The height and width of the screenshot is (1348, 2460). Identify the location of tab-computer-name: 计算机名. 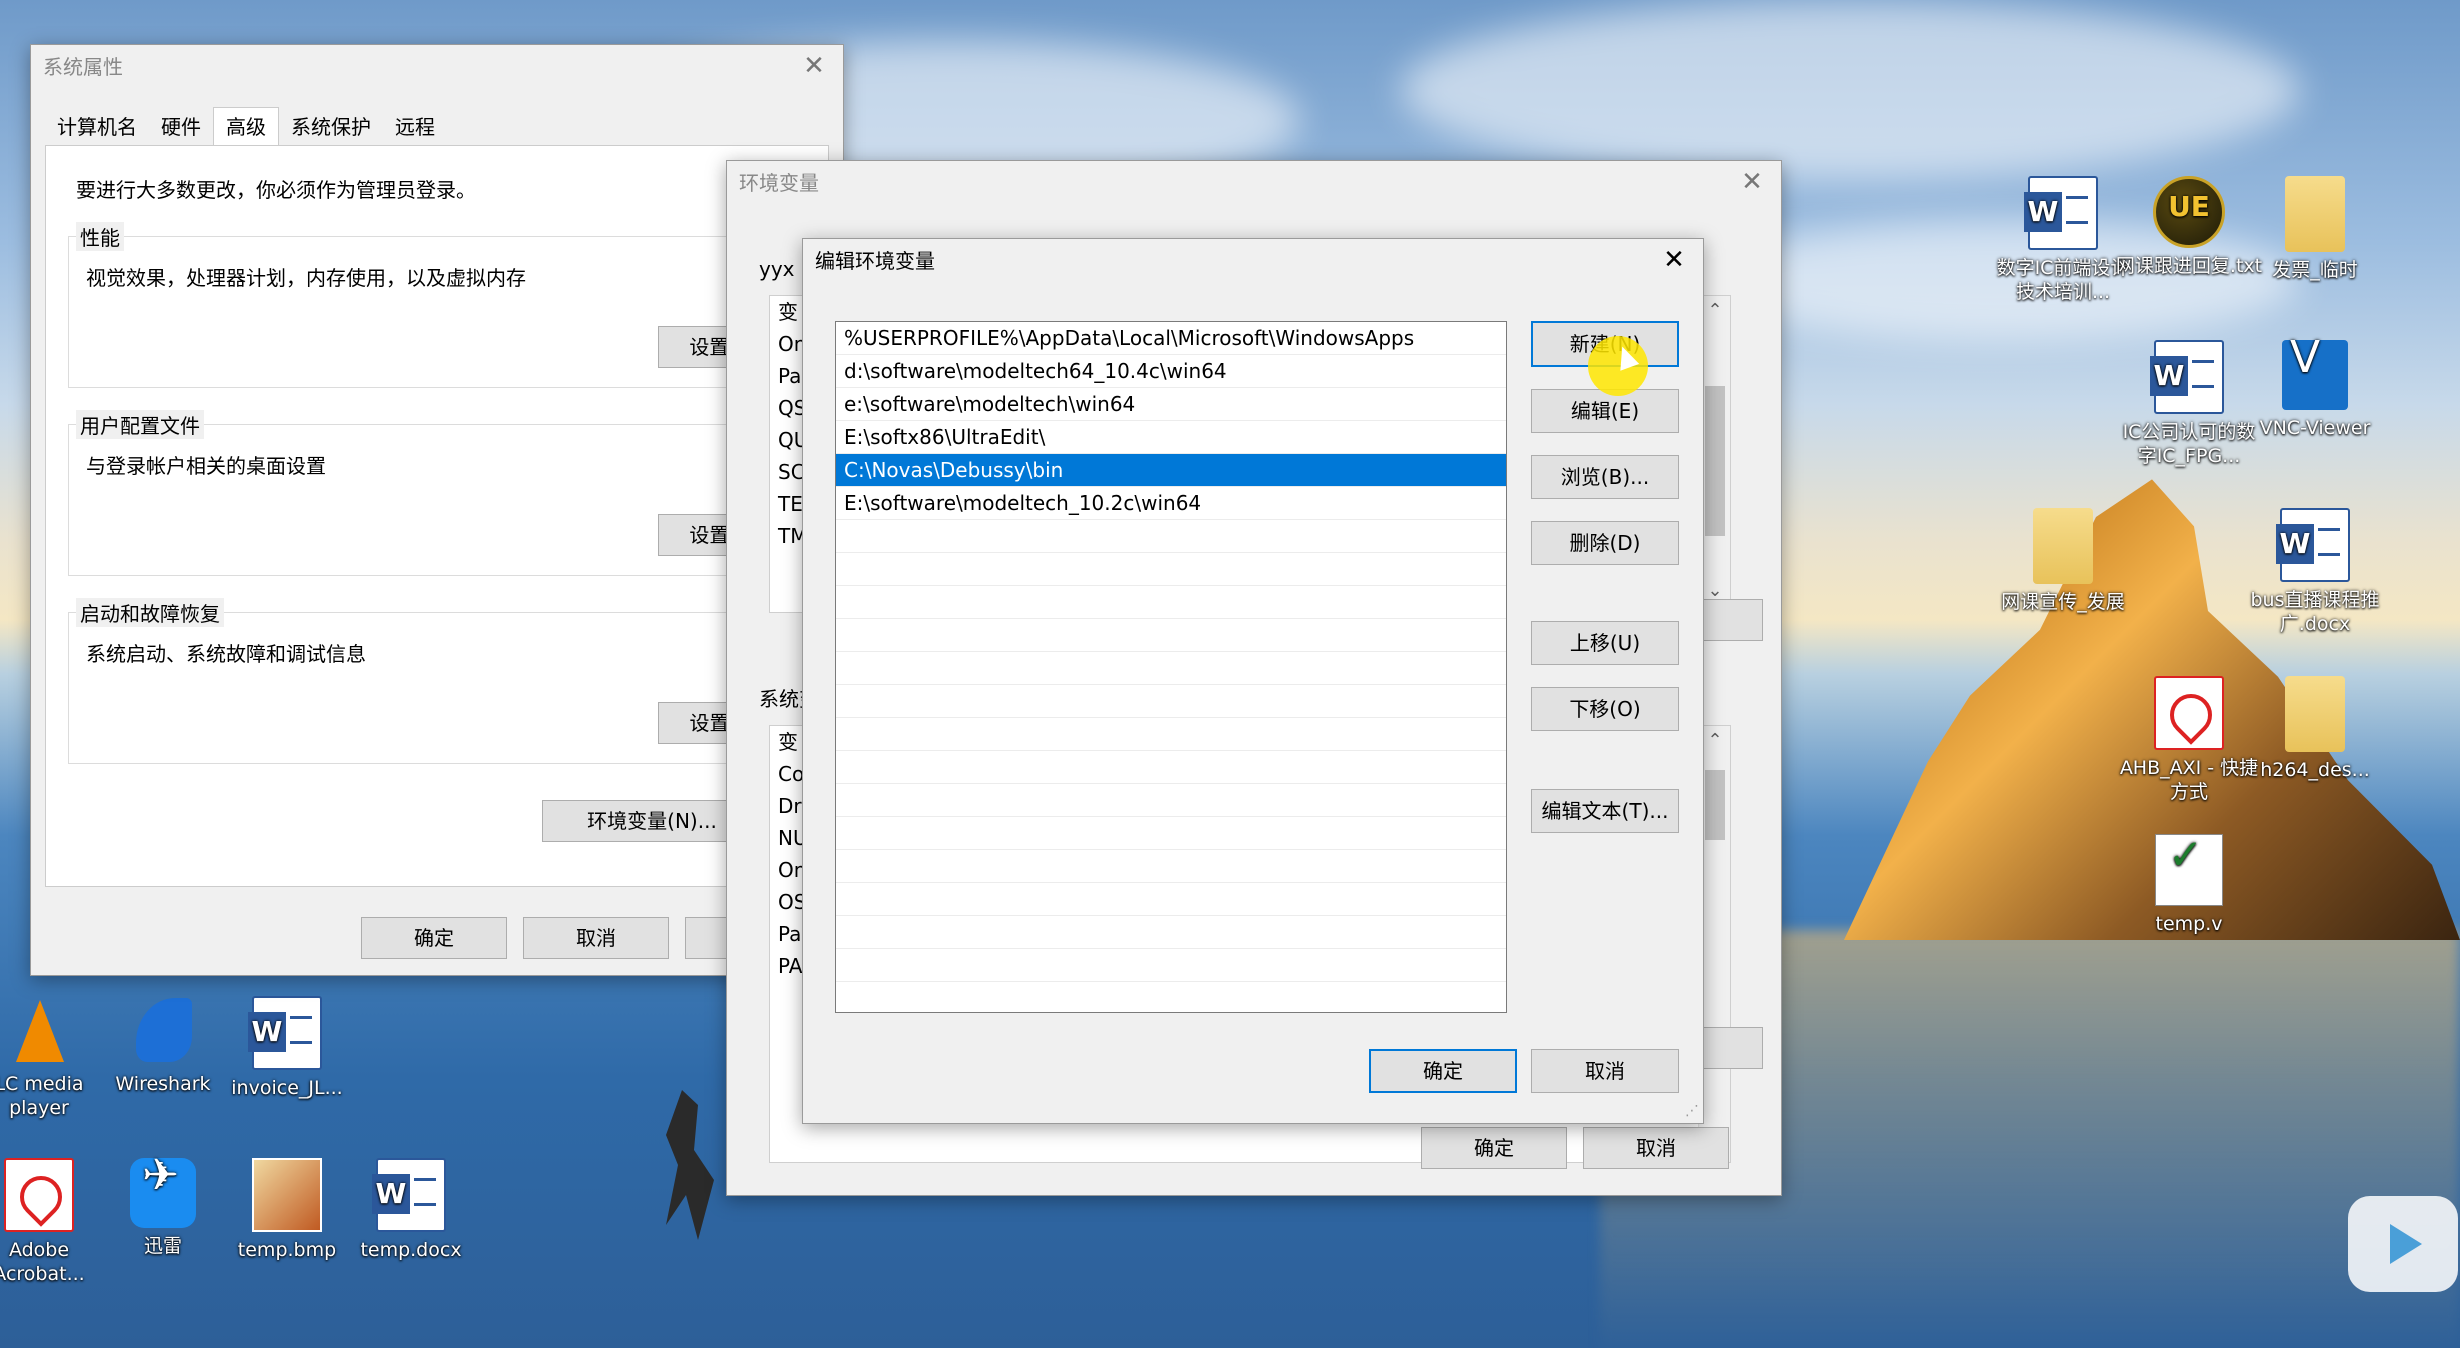
(97, 127).